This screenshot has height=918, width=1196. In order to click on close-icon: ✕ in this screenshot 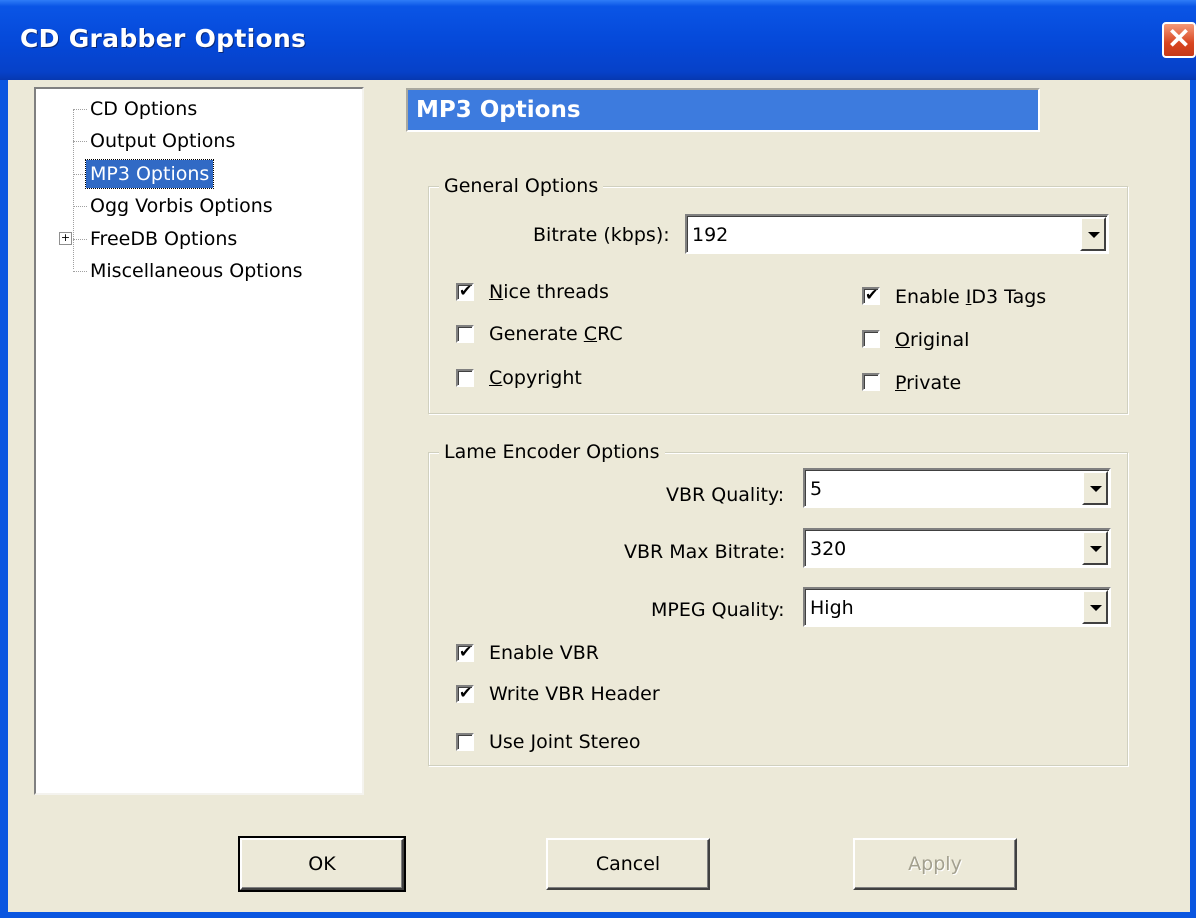, I will do `click(1179, 38)`.